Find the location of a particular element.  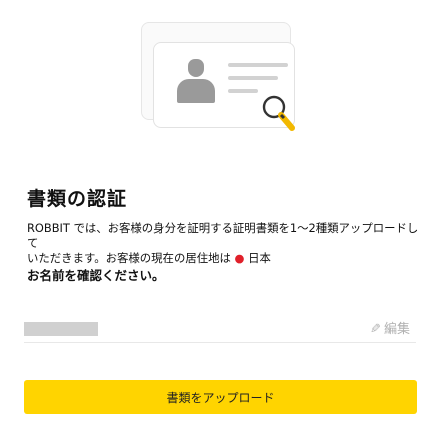

edit-button: ✎ 編集 is located at coordinates (390, 327).